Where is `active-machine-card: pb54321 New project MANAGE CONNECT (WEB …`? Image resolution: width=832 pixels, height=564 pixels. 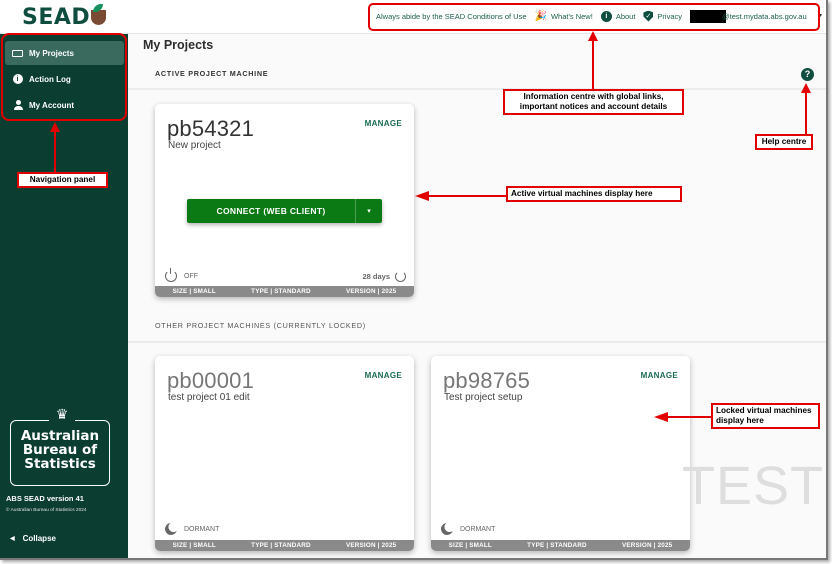
active-machine-card: pb54321 New project MANAGE CONNECT (WEB … is located at coordinates (284, 200).